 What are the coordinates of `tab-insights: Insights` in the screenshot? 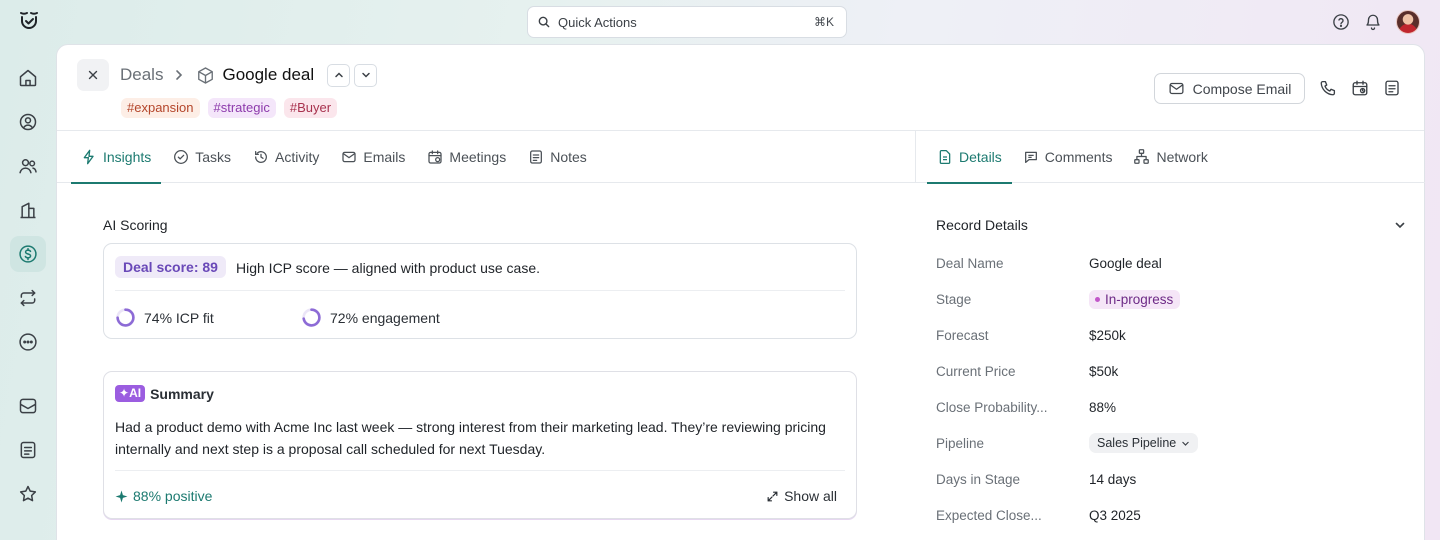 It's located at (116, 157).